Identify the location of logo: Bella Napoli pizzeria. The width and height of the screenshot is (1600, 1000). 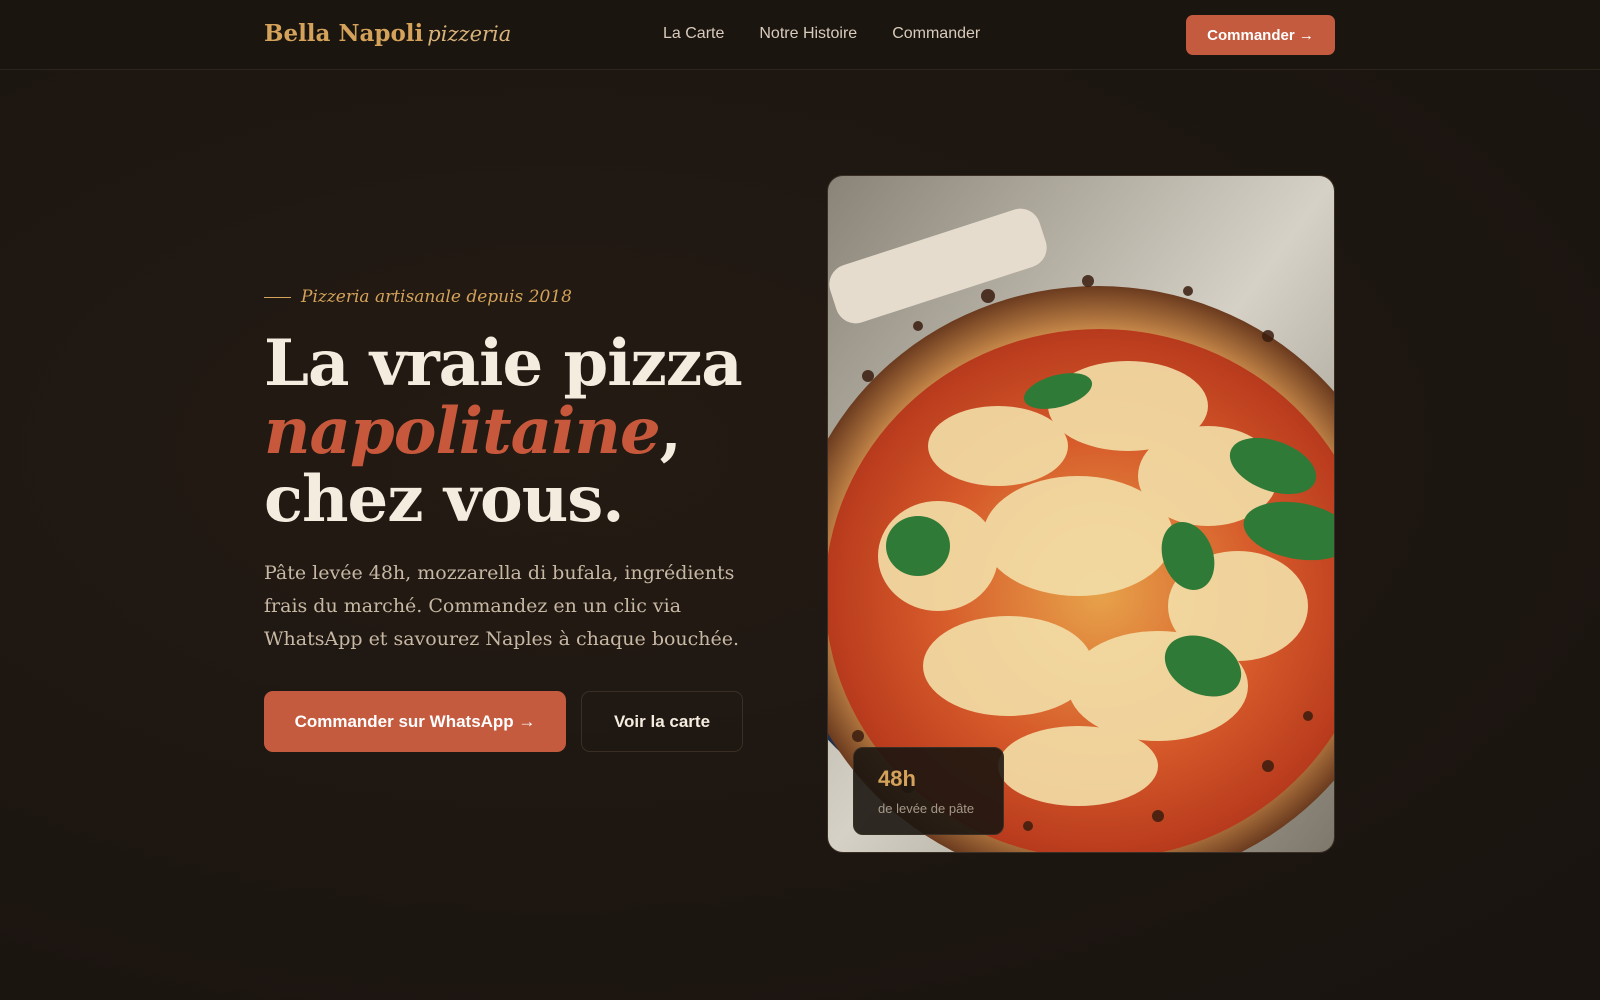
(387, 33).